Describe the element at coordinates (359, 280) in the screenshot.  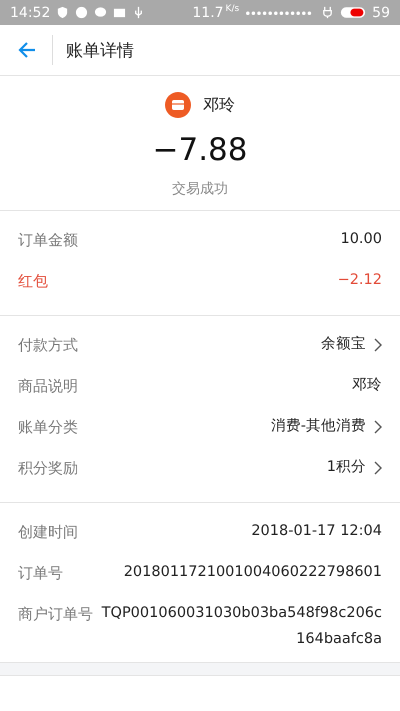
I see `row-value: −2.12` at that location.